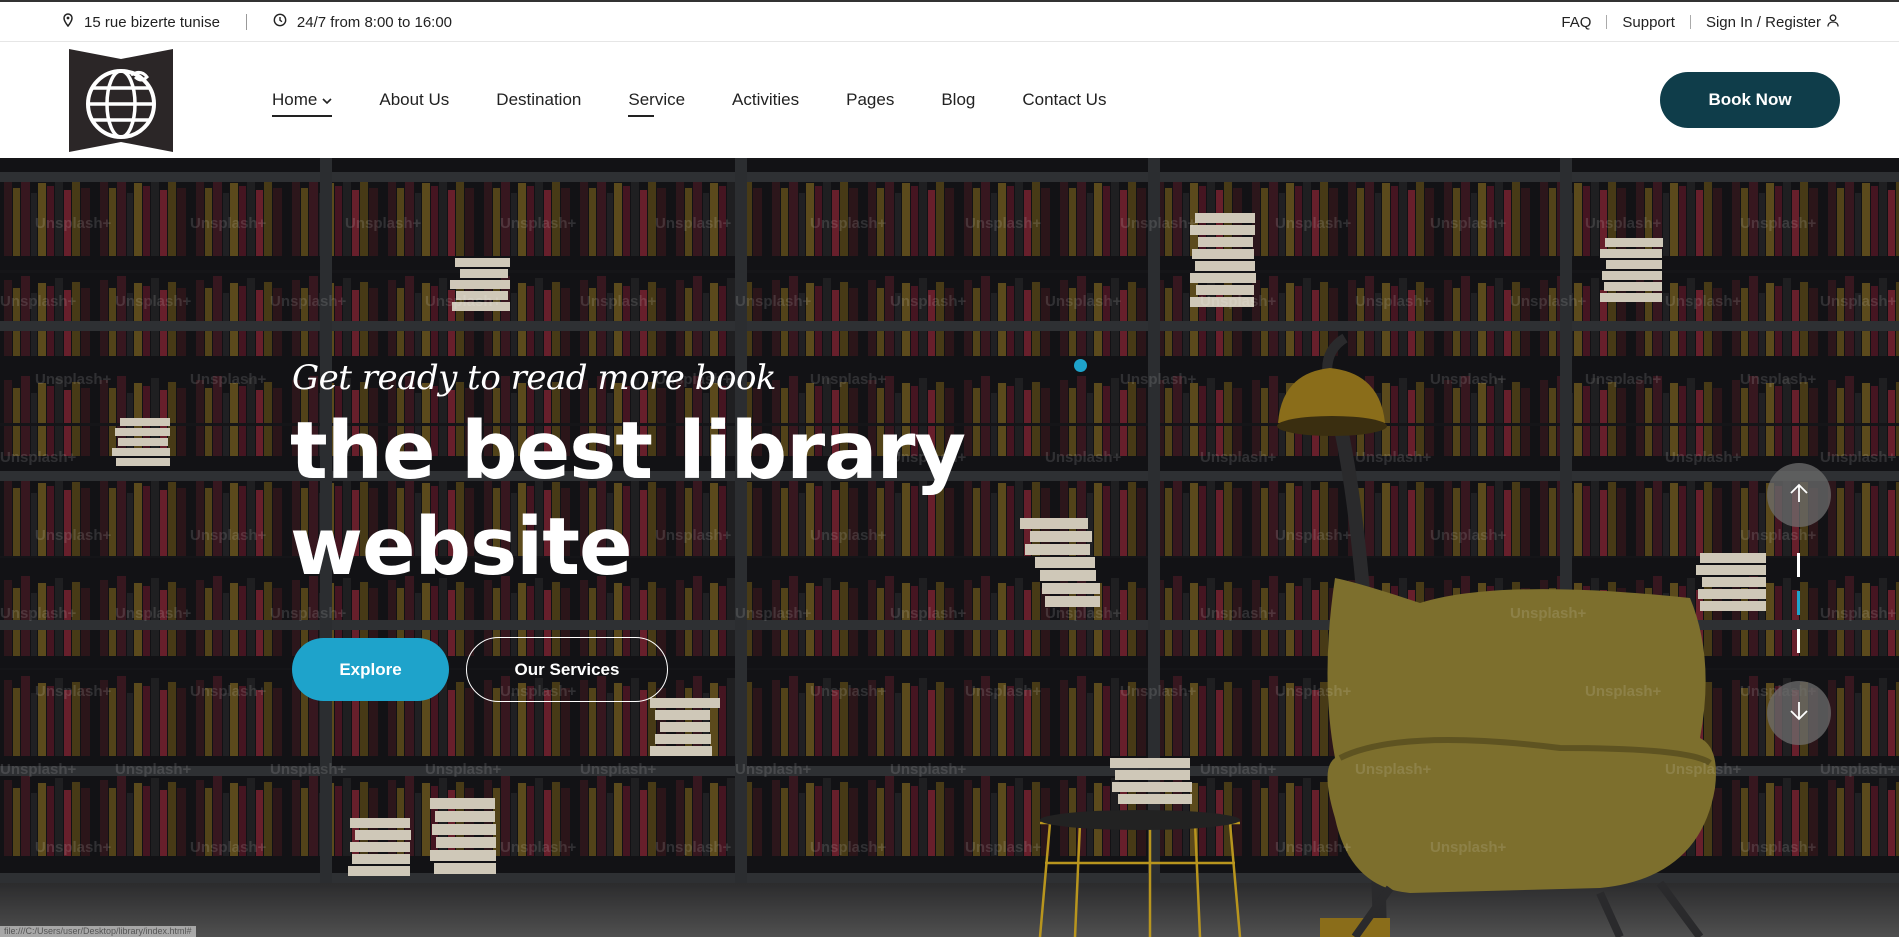 The height and width of the screenshot is (937, 1899). What do you see at coordinates (370, 669) in the screenshot?
I see `explore-button: Explore` at bounding box center [370, 669].